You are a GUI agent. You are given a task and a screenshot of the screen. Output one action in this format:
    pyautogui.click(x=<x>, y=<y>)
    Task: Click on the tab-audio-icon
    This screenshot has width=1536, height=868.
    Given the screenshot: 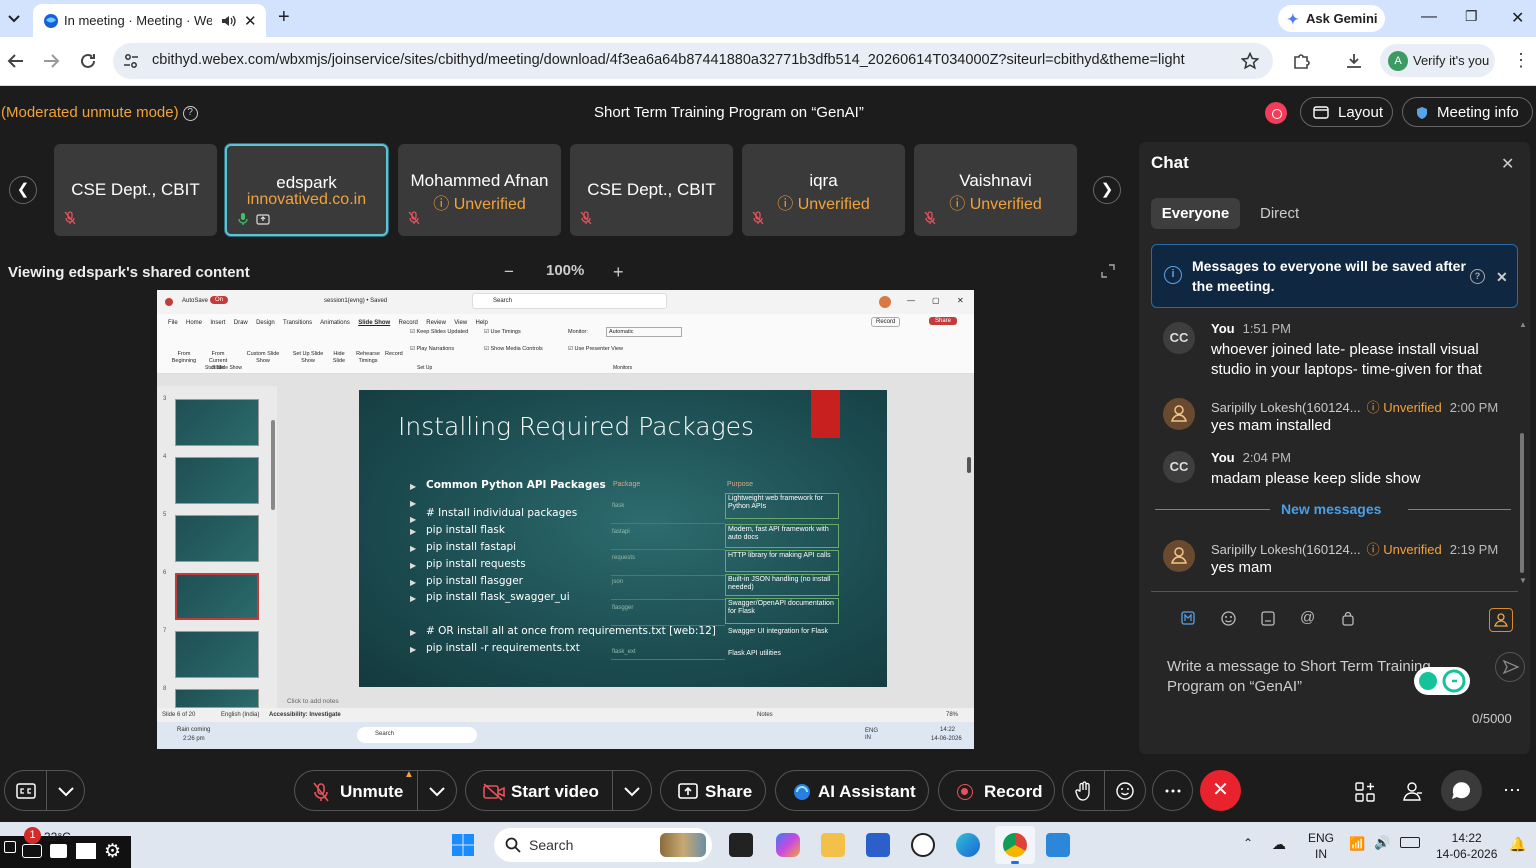 What is the action you would take?
    pyautogui.click(x=229, y=21)
    